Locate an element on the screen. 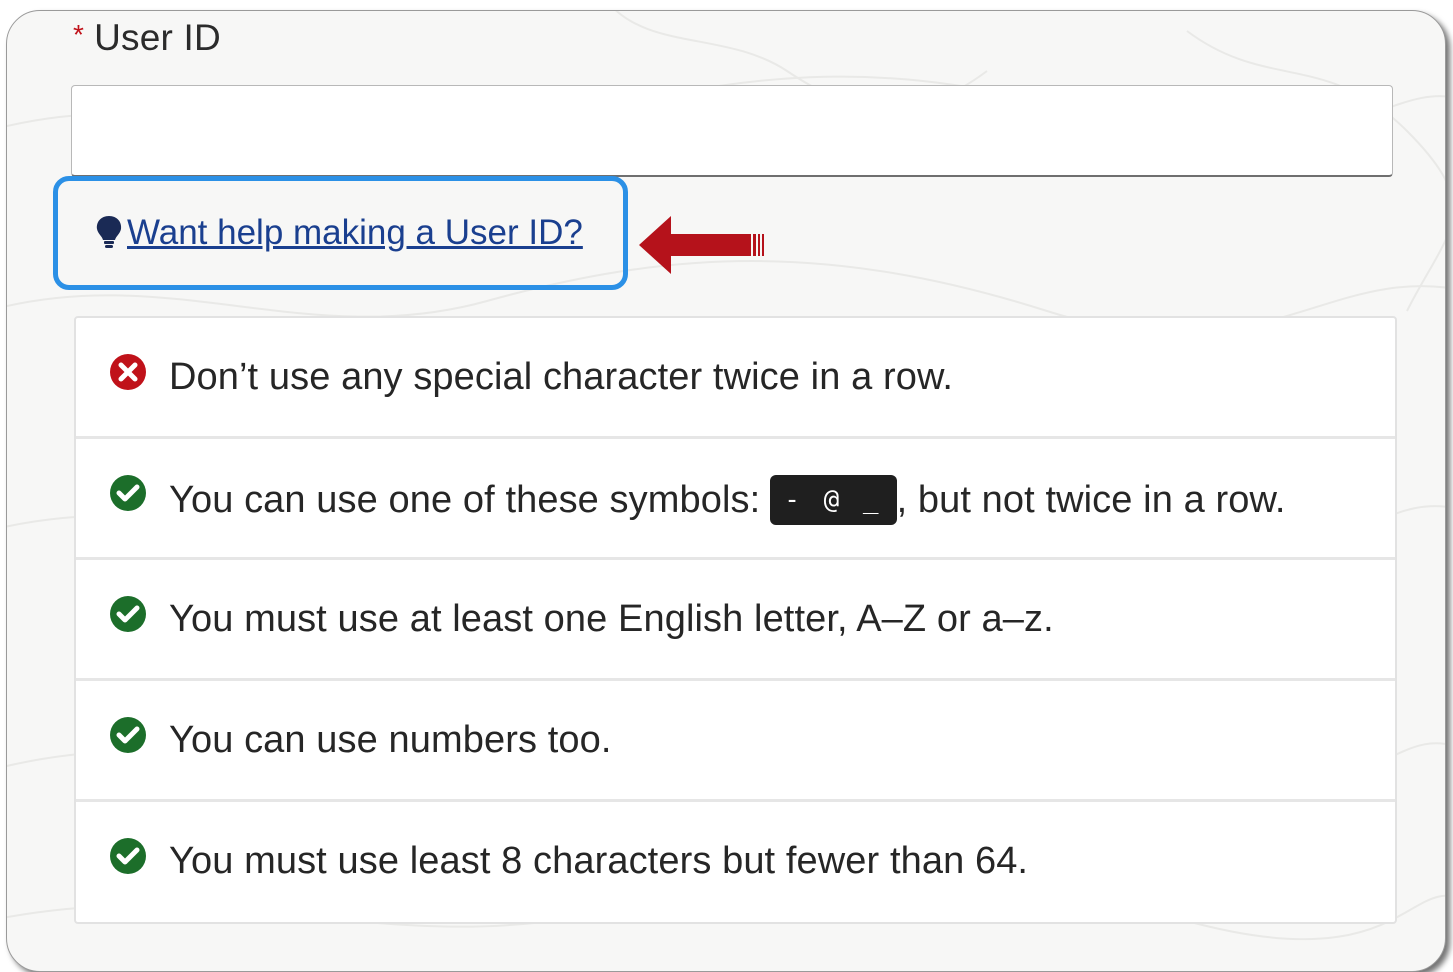 The width and height of the screenshot is (1453, 972). requirement-item: You can use numbers too. is located at coordinates (735, 741).